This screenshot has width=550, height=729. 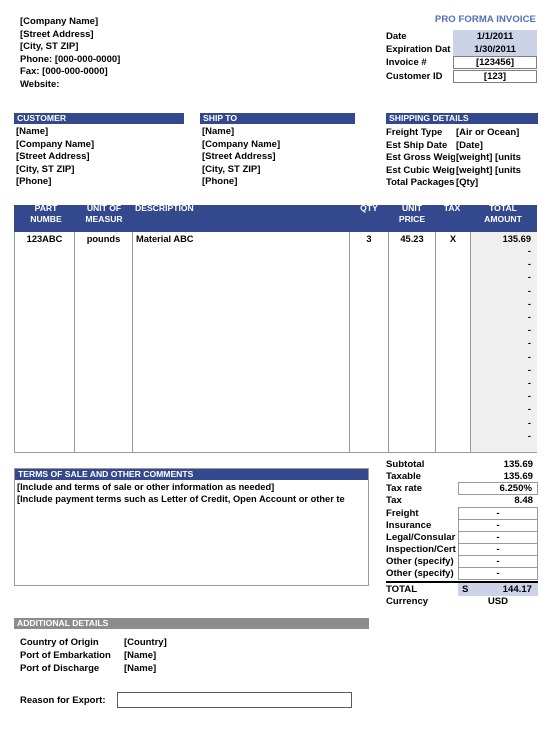 I want to click on shipping-label-total-packages: Total Packages, so click(x=420, y=183).